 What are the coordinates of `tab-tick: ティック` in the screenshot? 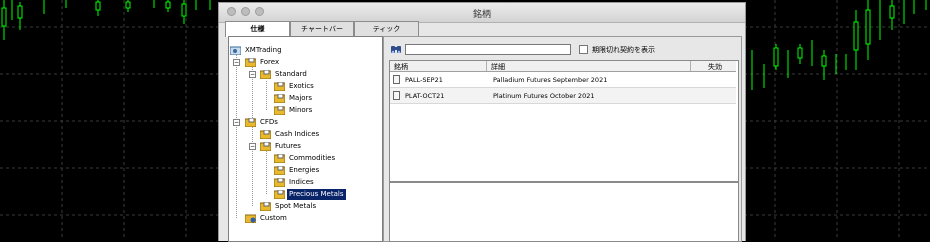 It's located at (386, 28).